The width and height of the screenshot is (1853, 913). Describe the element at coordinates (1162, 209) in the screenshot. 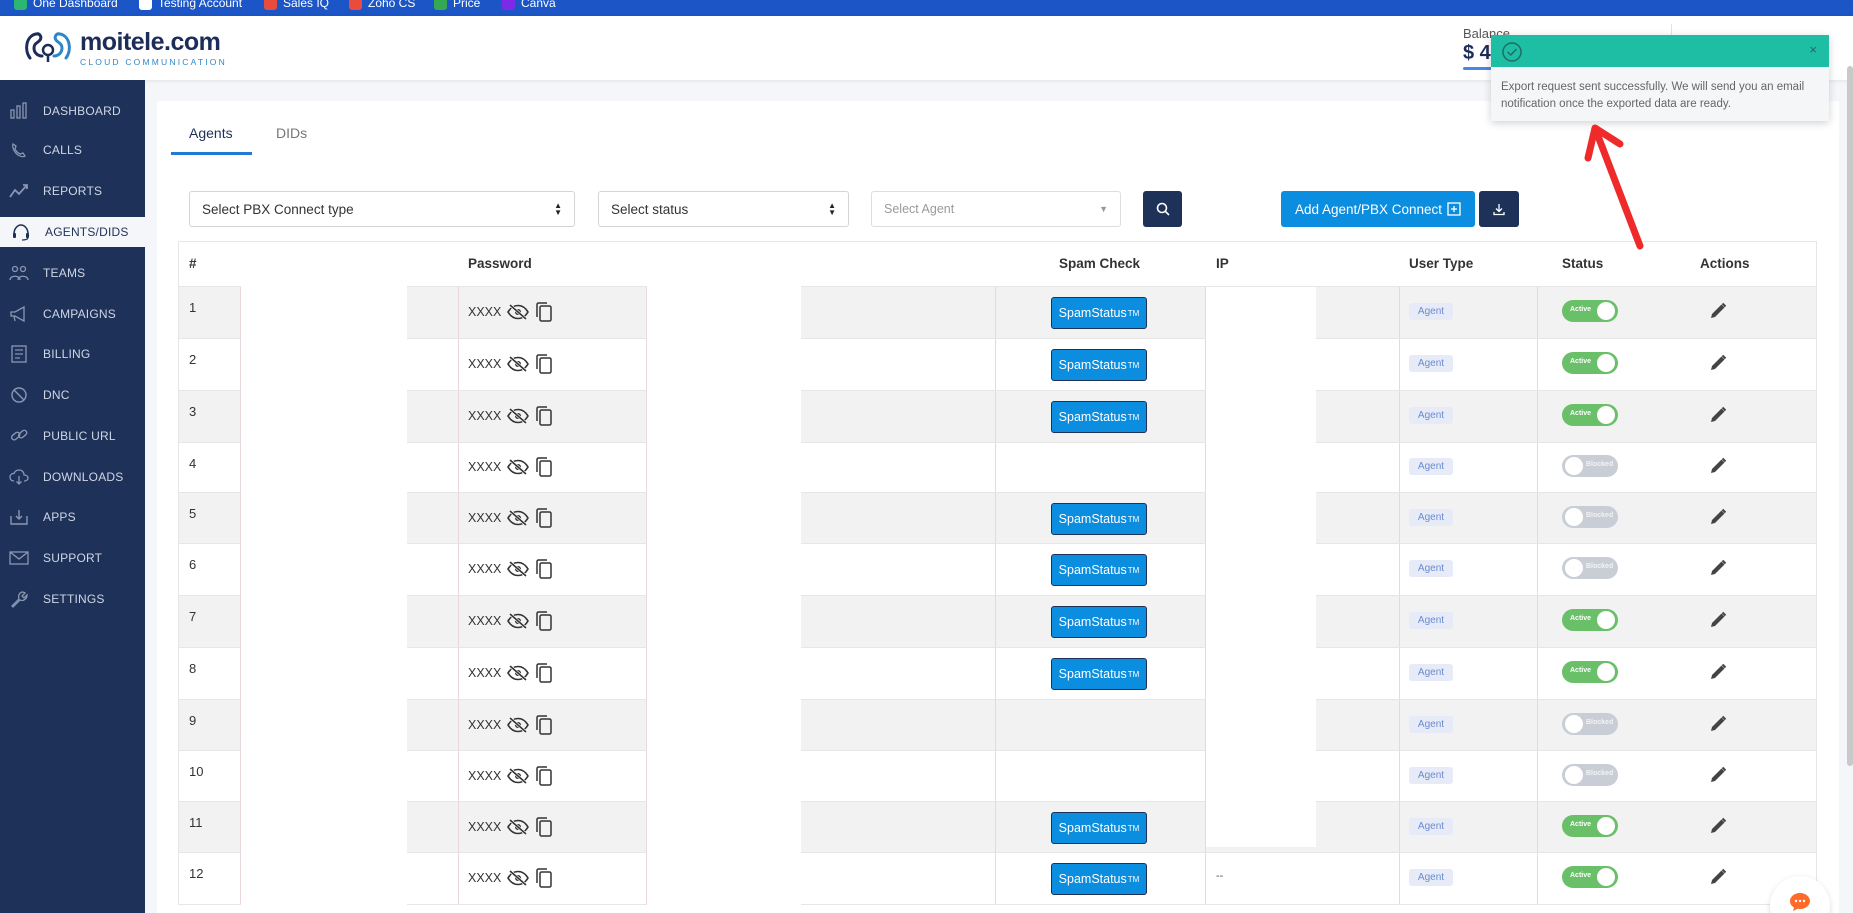

I see `search-button` at that location.